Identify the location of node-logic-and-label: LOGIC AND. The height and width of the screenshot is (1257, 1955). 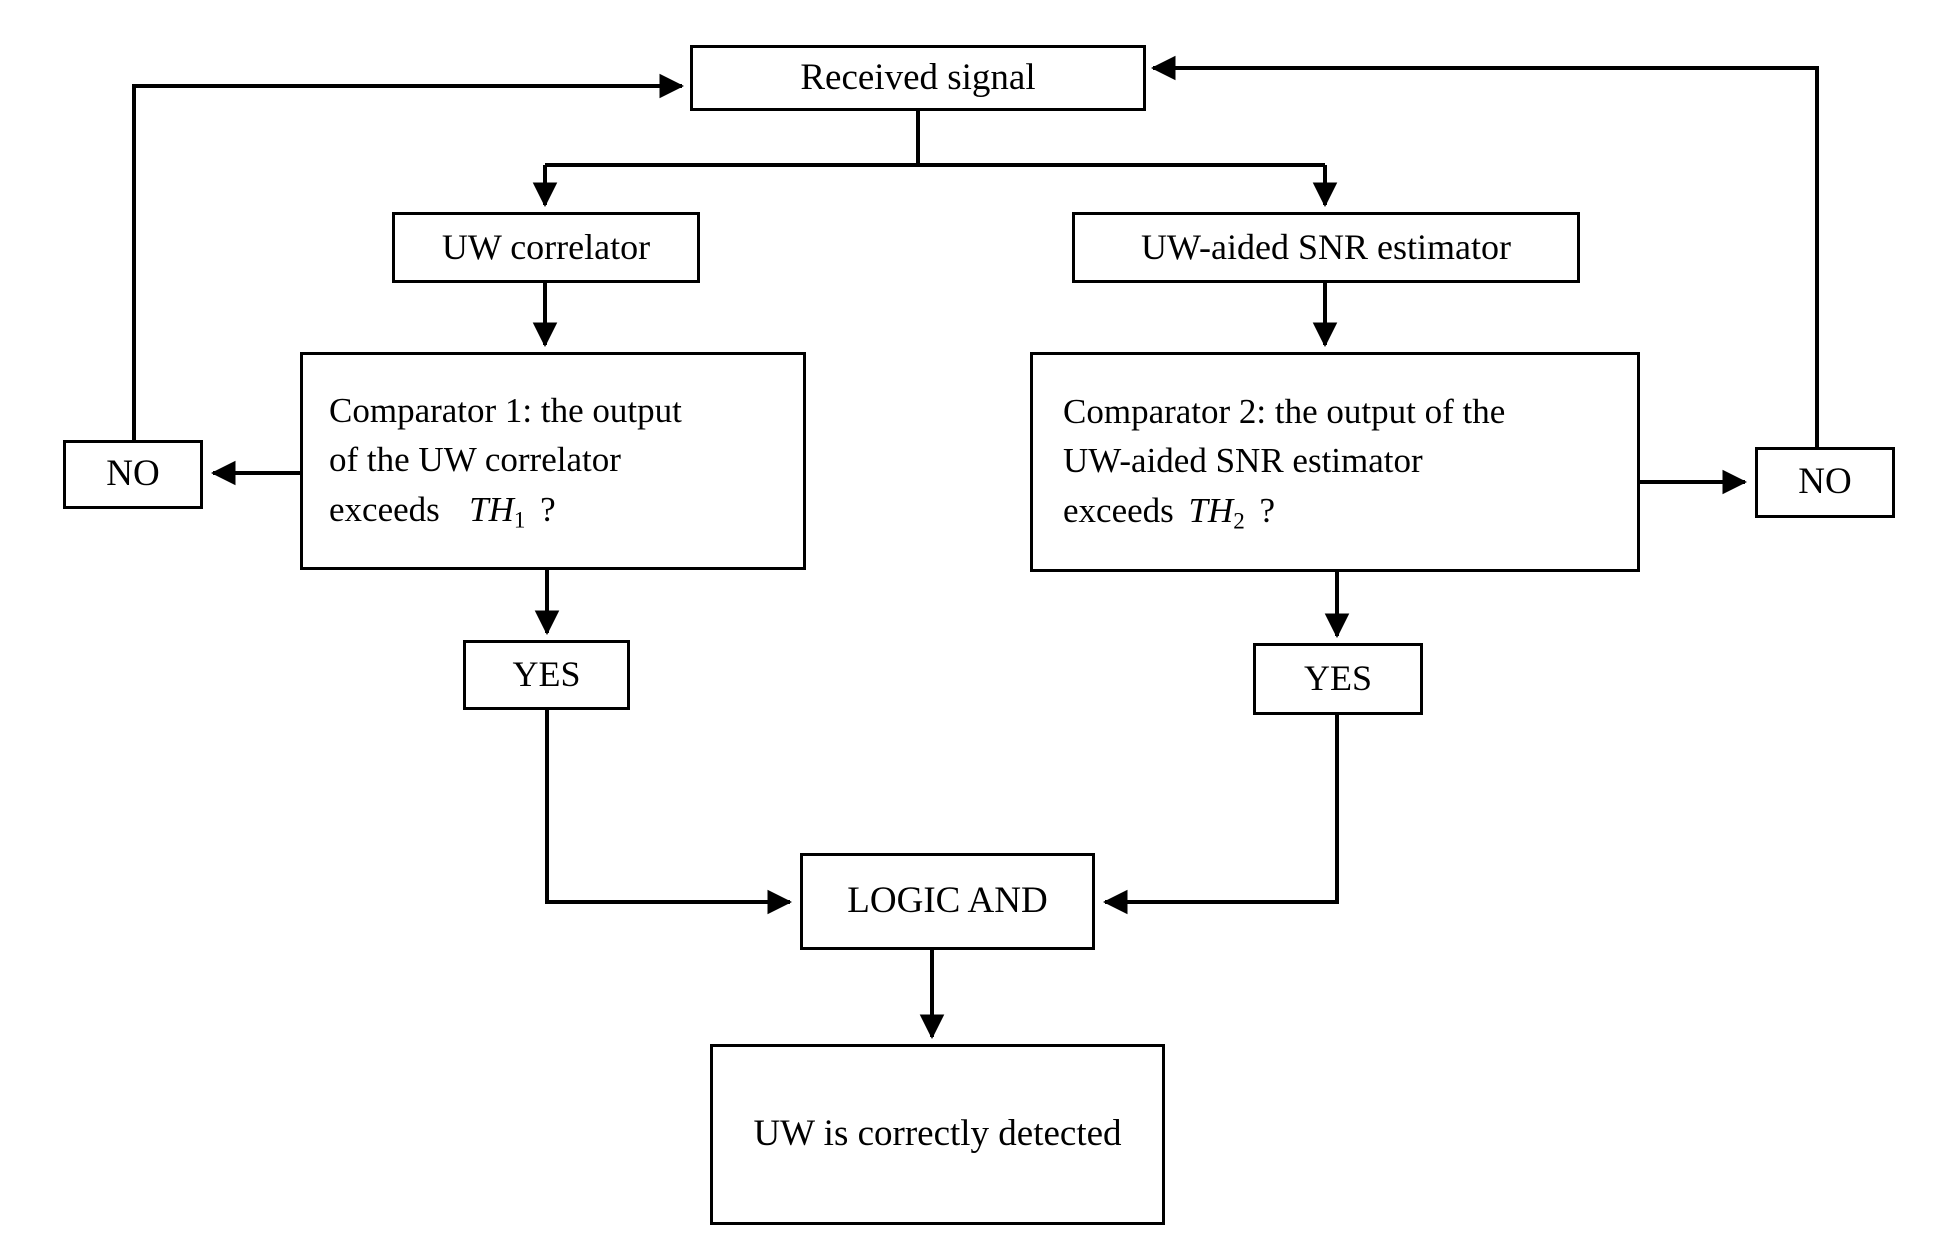
(947, 901).